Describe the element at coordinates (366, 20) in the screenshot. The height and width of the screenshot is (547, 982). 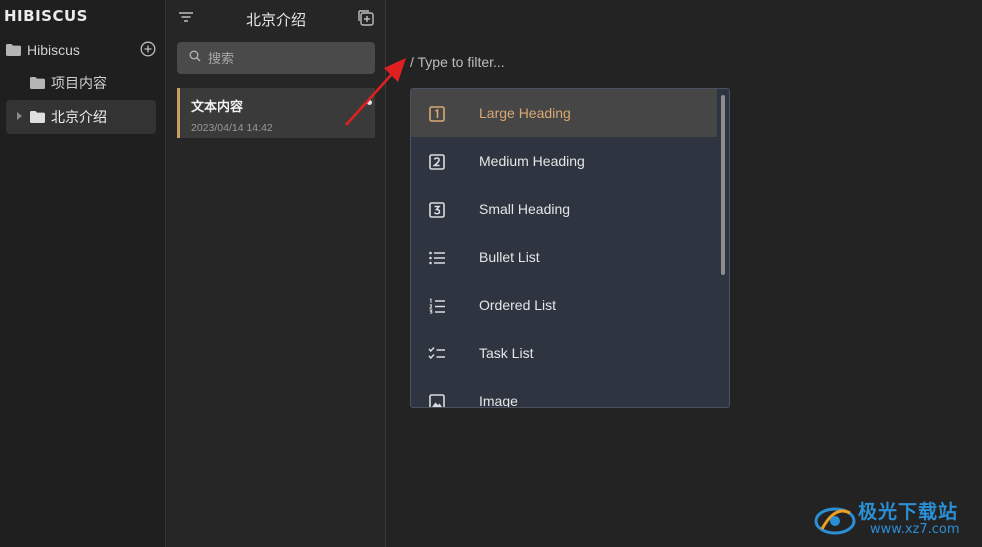
I see `new-note-icon` at that location.